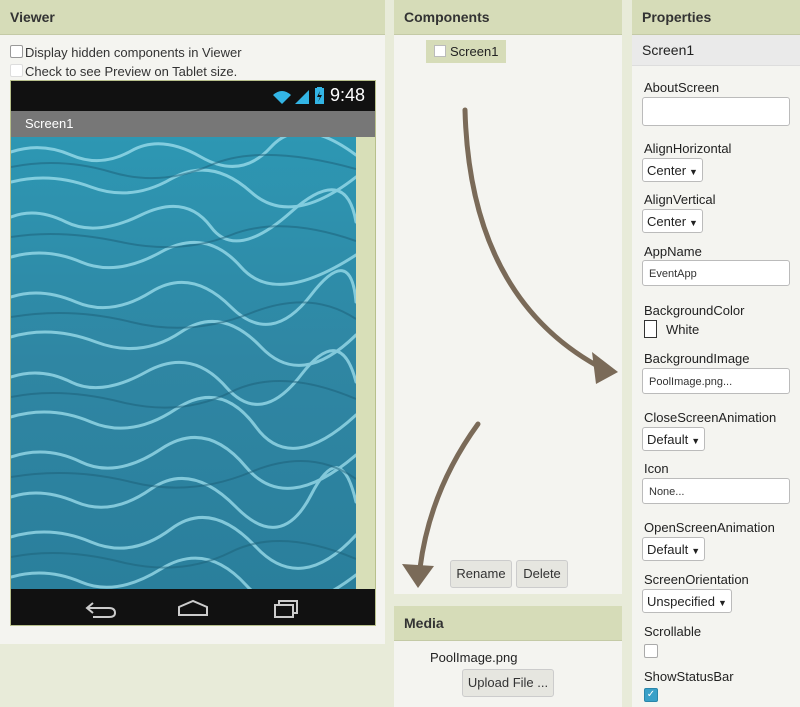 This screenshot has height=707, width=800. I want to click on background-color-label: BackgroundColor, so click(694, 310).